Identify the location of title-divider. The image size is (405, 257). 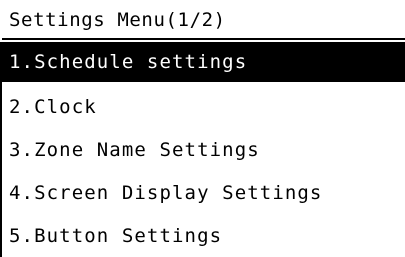
(203, 39).